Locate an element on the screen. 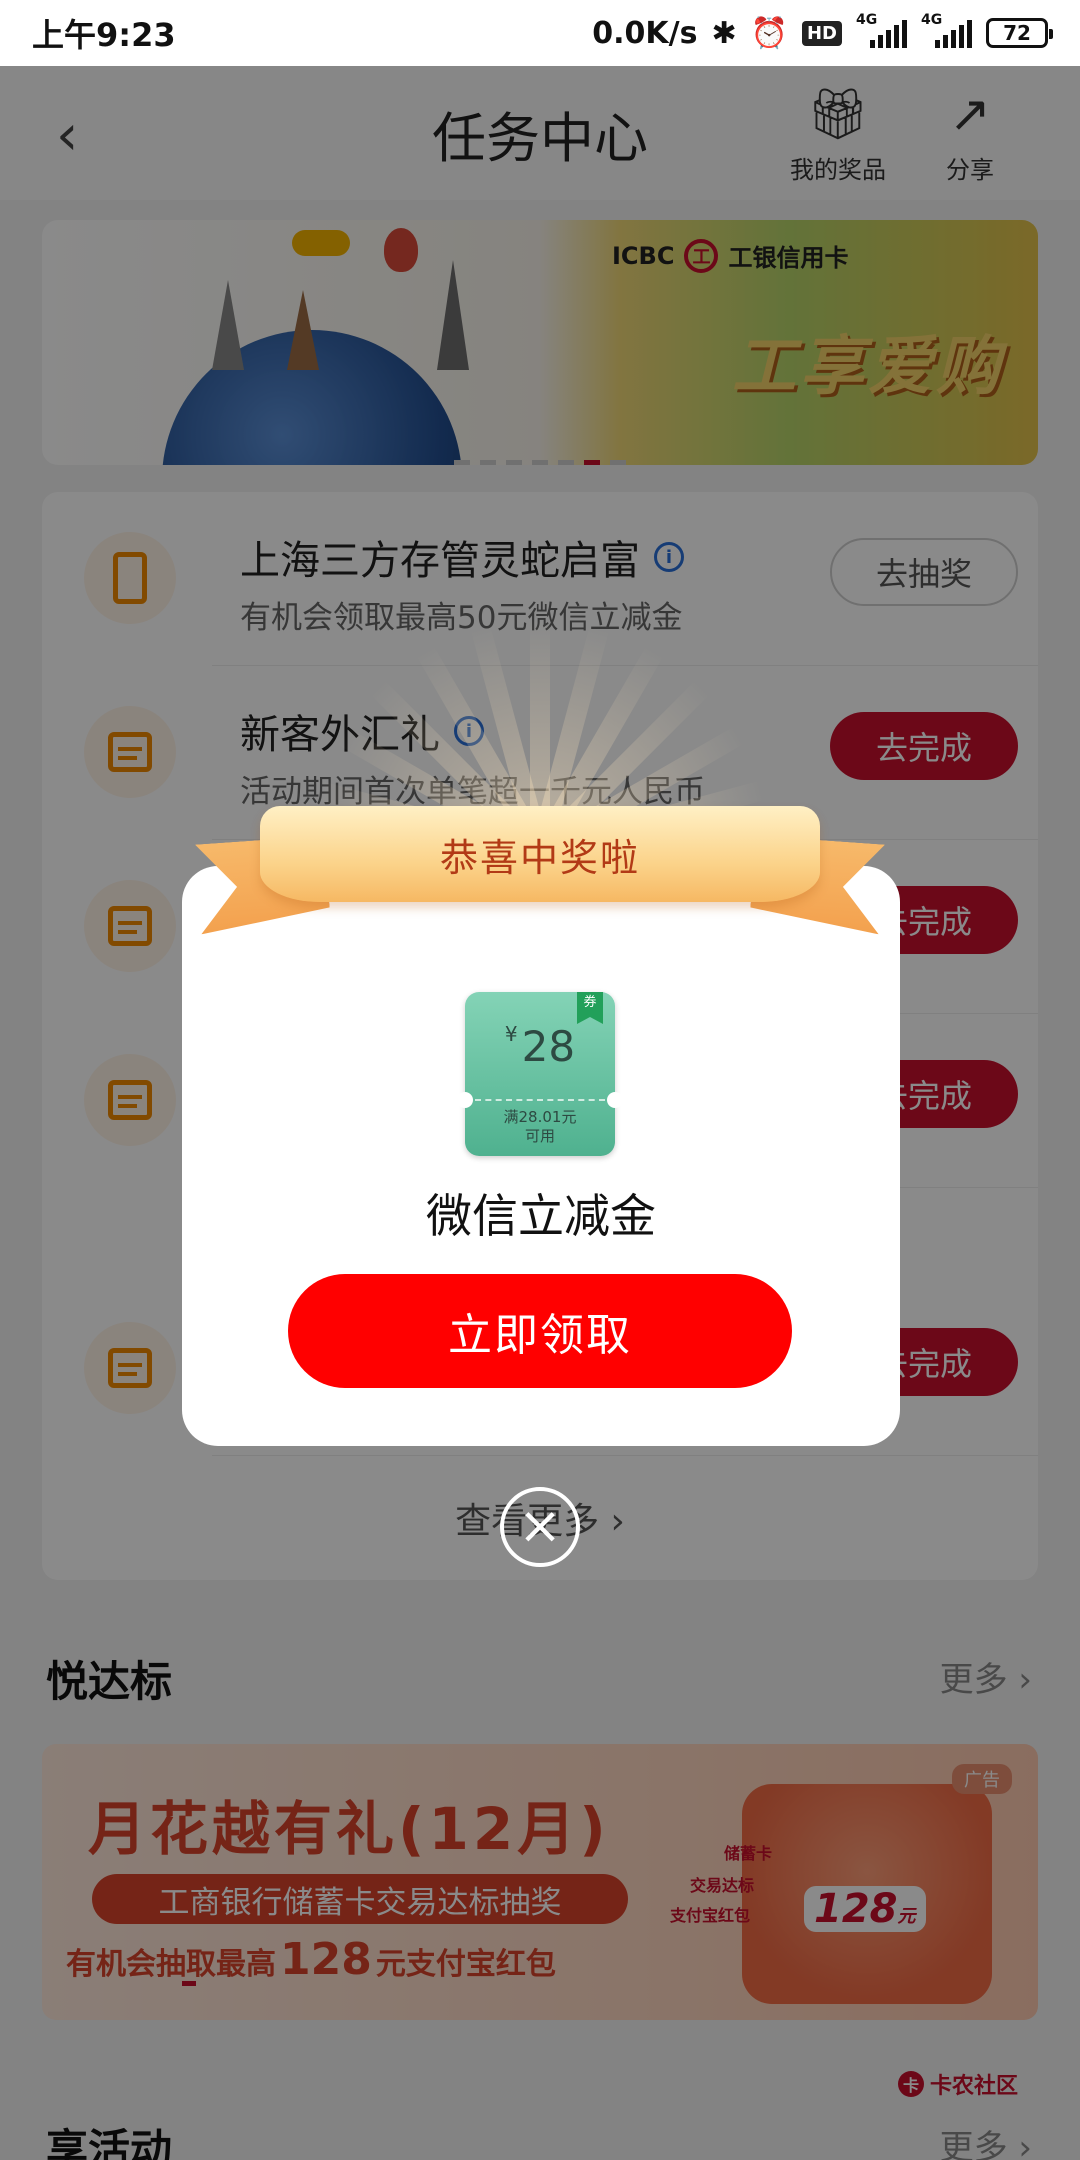 The height and width of the screenshot is (2160, 1080). coupon-bookmark-icon: 券 is located at coordinates (590, 1008).